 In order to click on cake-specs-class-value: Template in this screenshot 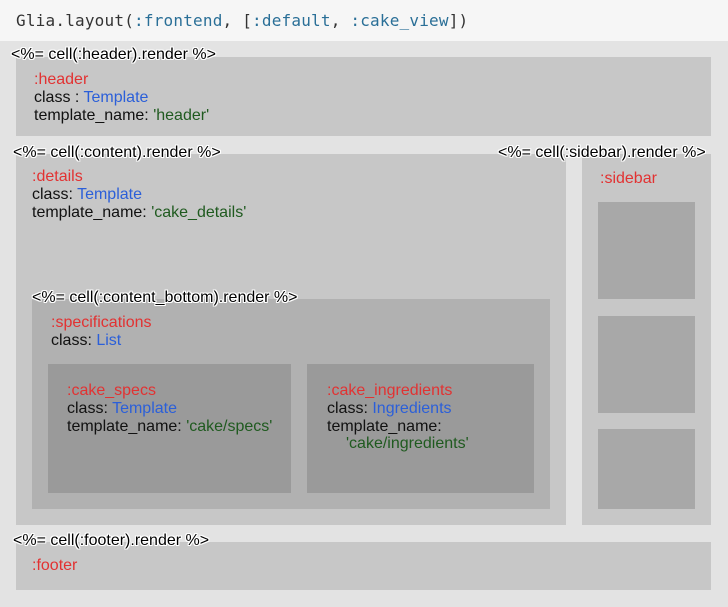, I will do `click(144, 408)`.